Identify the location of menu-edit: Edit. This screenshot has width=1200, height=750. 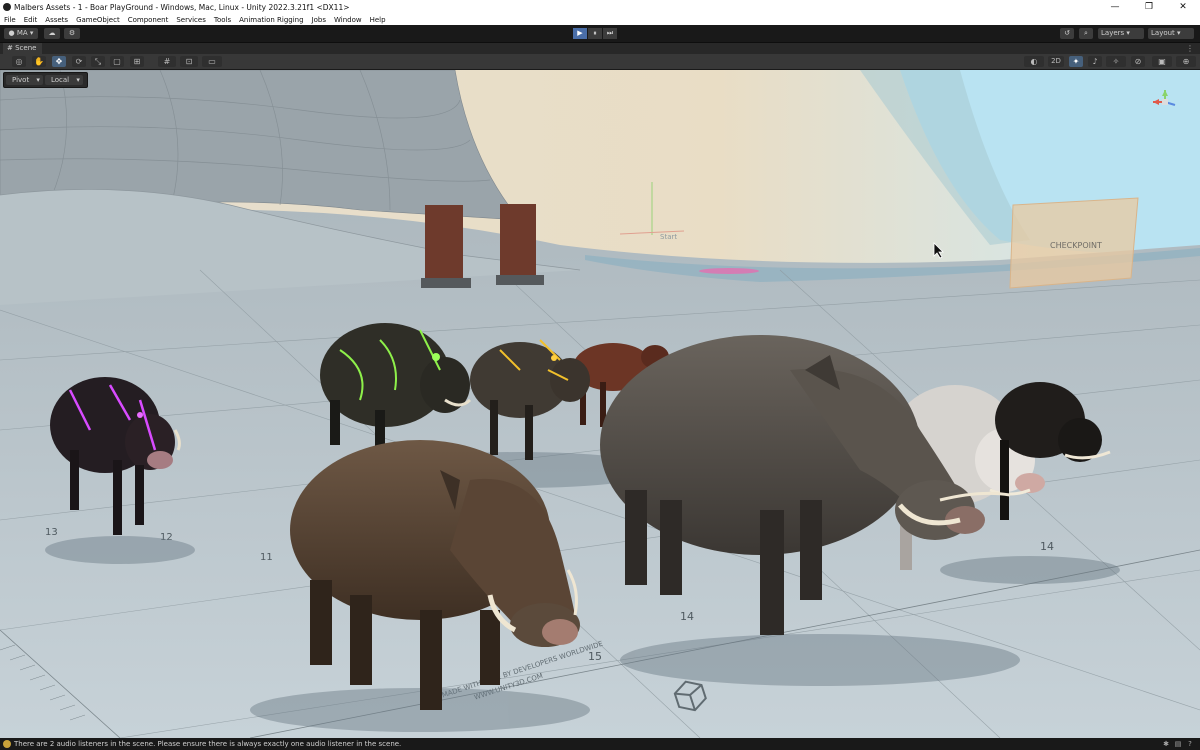
(31, 20).